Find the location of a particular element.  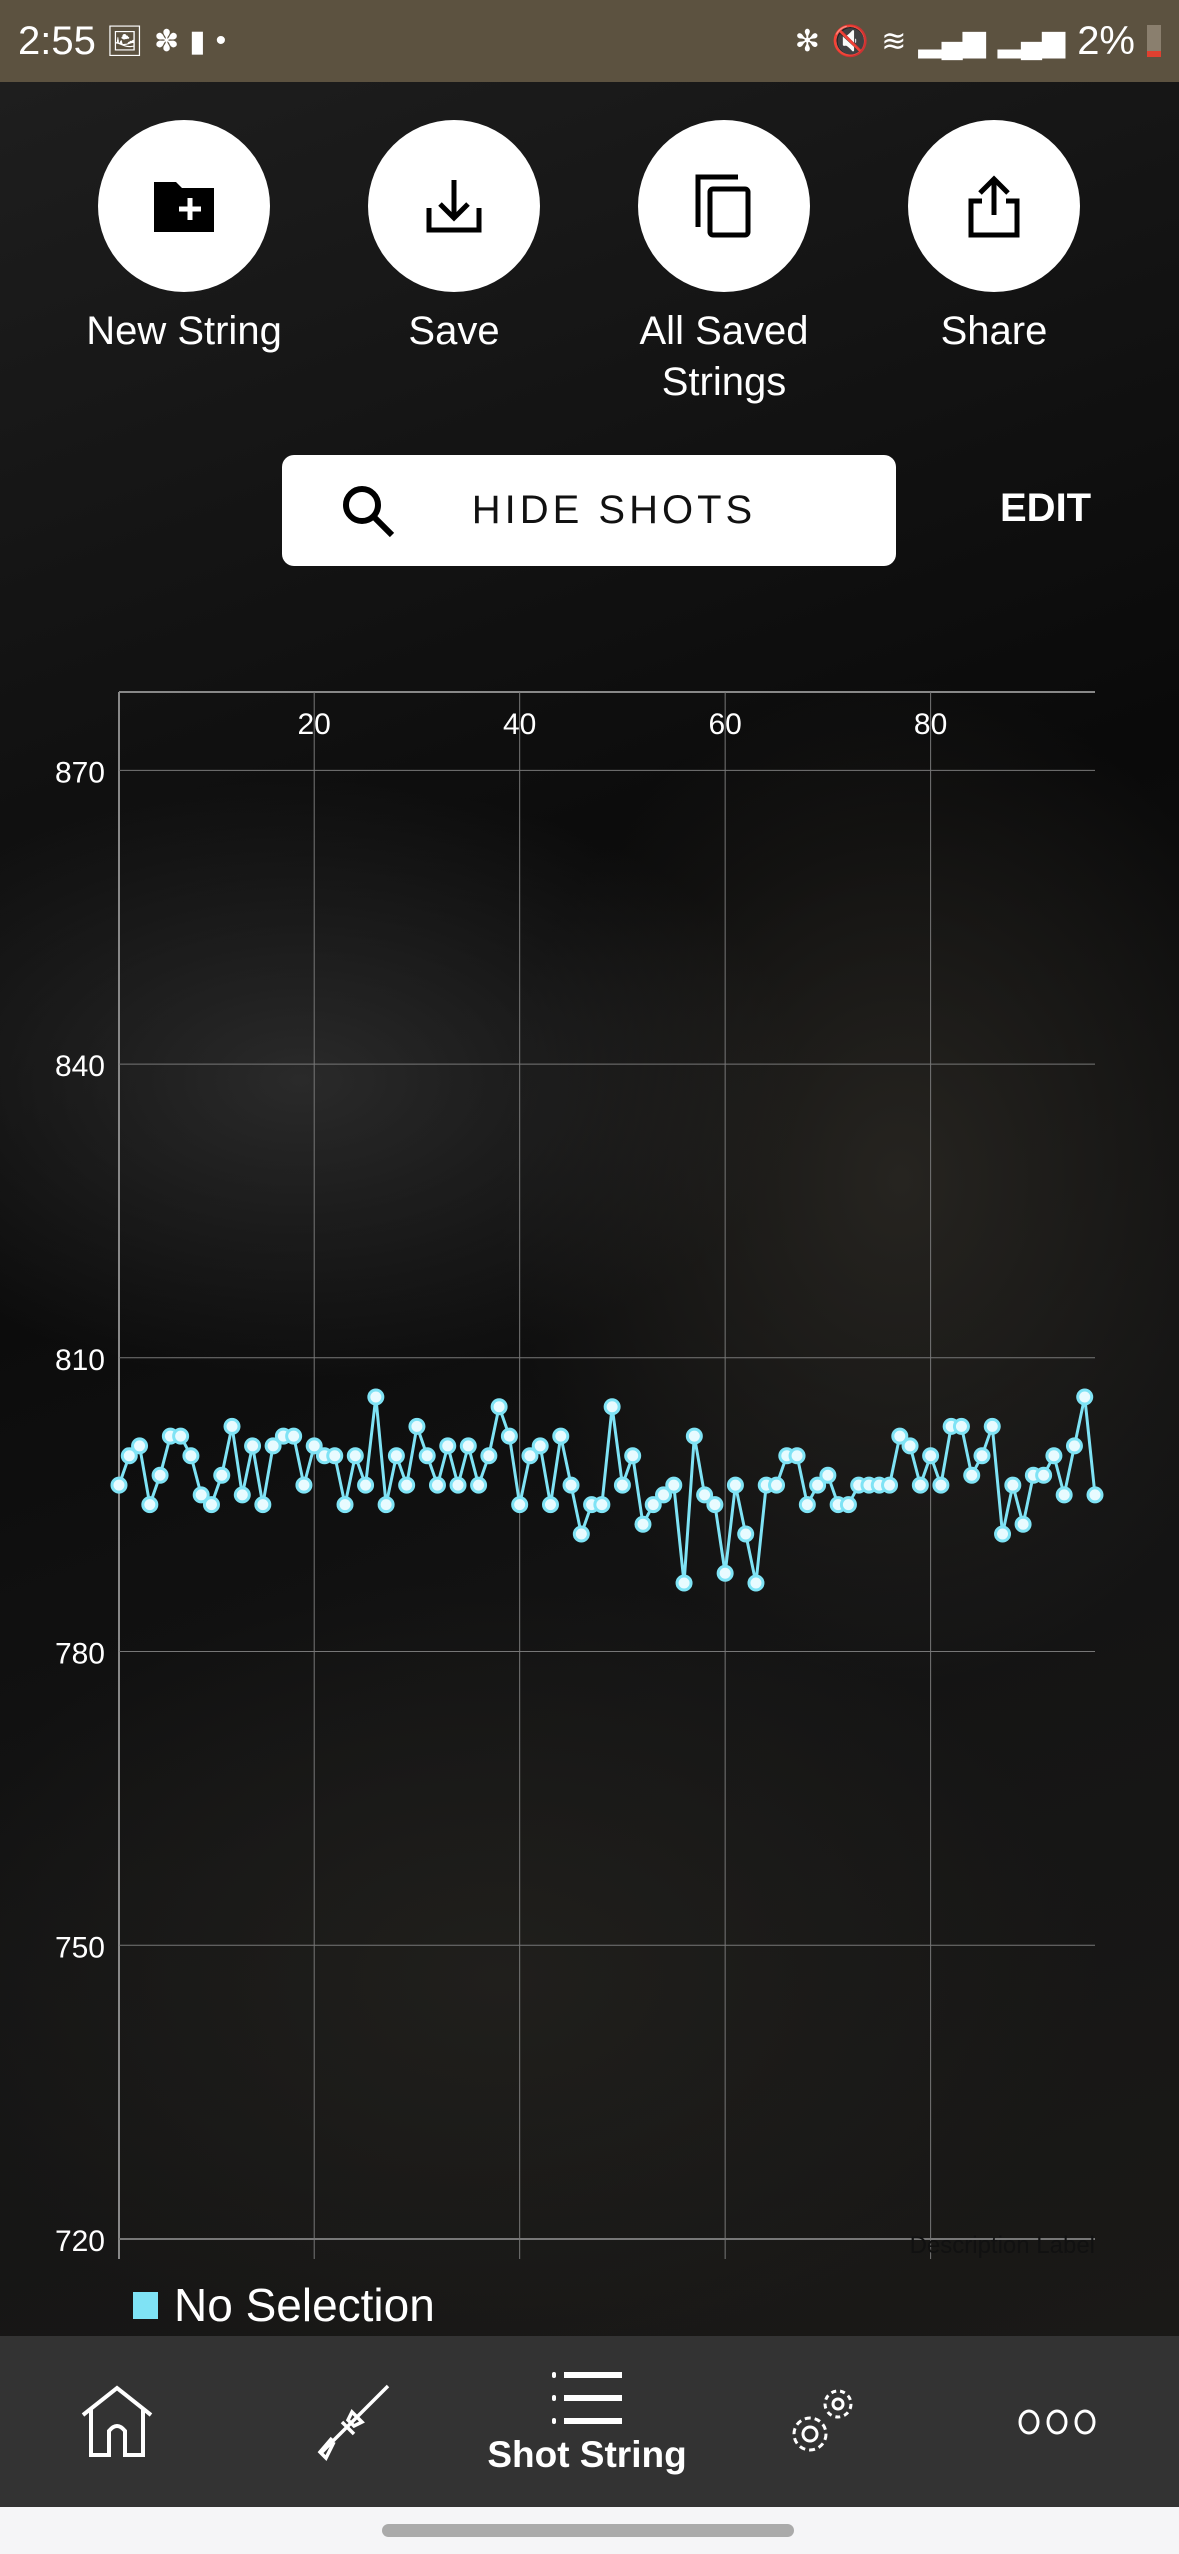

status-bar: 2:55 🖼 ✽ ▮ • ✻ 🔇 ≋ ▂▄▆ ▂▄▆ 2% is located at coordinates (589, 41).